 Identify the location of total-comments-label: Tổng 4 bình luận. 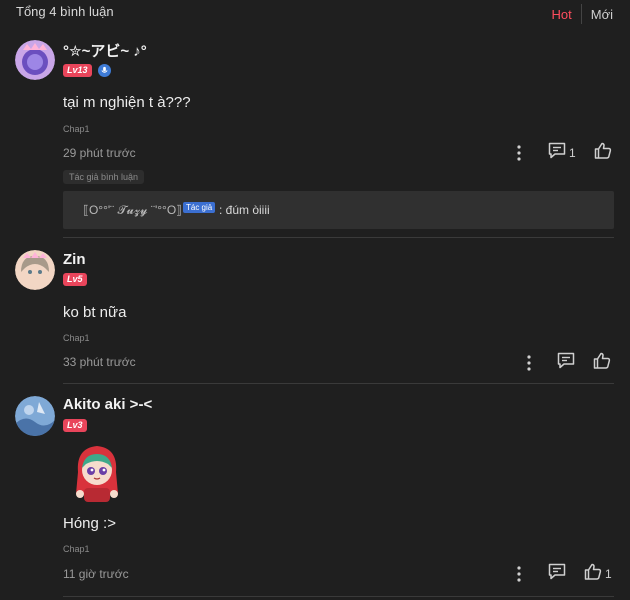
(65, 11).